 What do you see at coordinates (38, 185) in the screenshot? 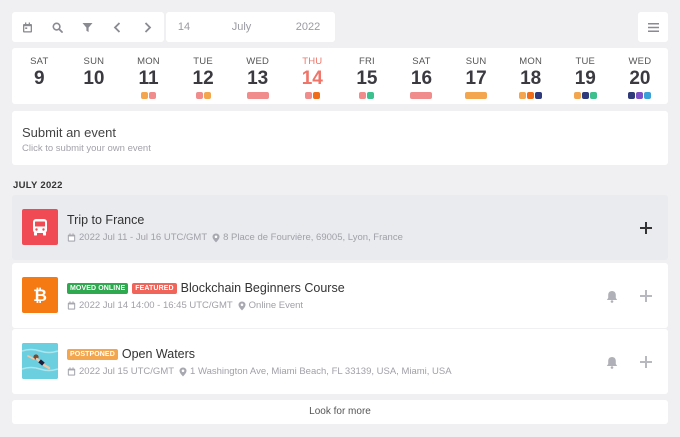
I see `month-section-label: JULY 2022` at bounding box center [38, 185].